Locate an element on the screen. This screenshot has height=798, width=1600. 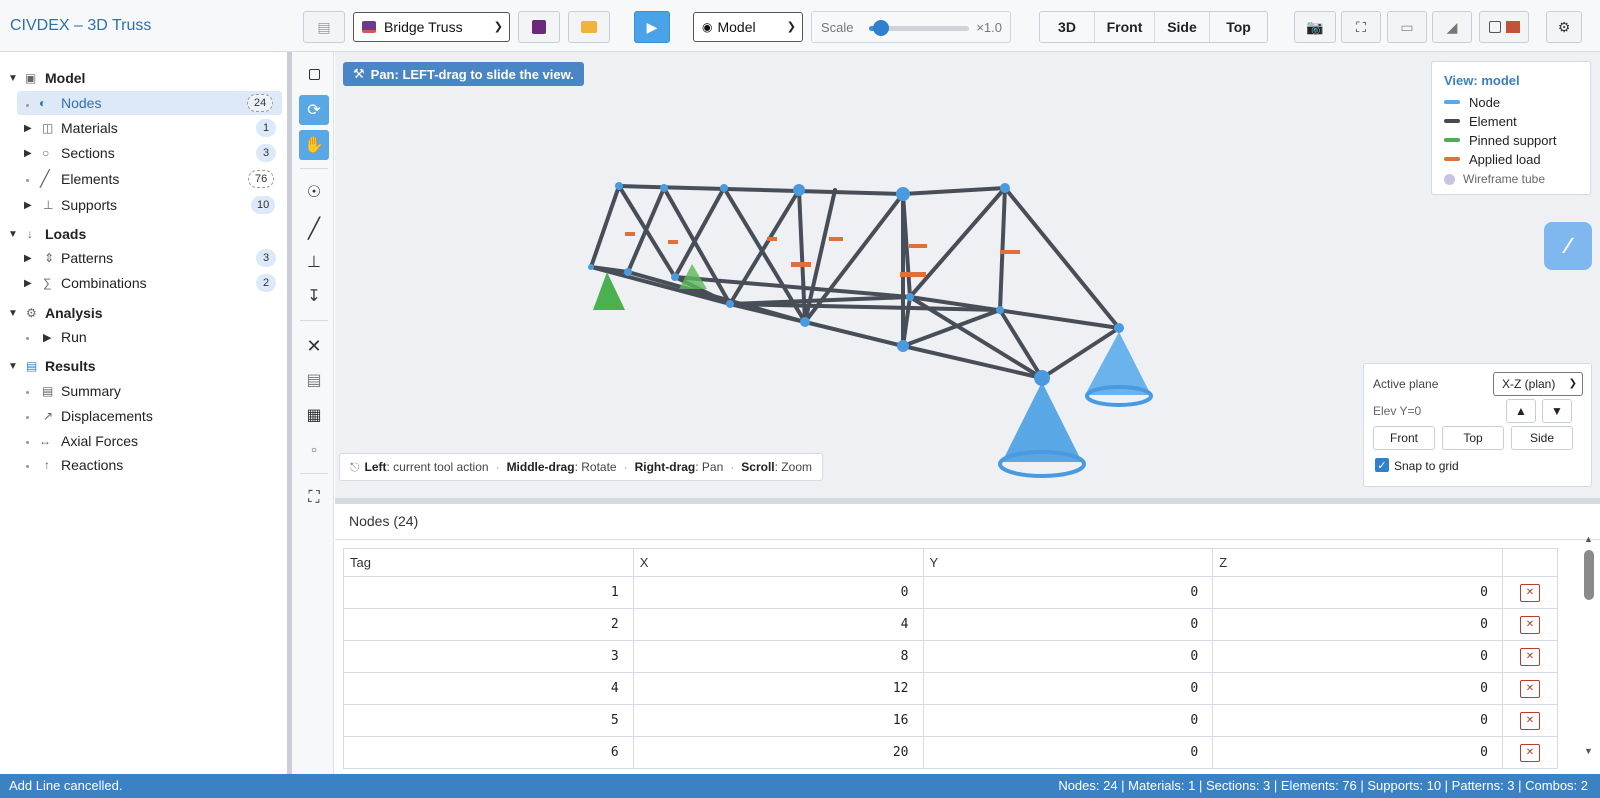
save-button is located at coordinates (539, 27).